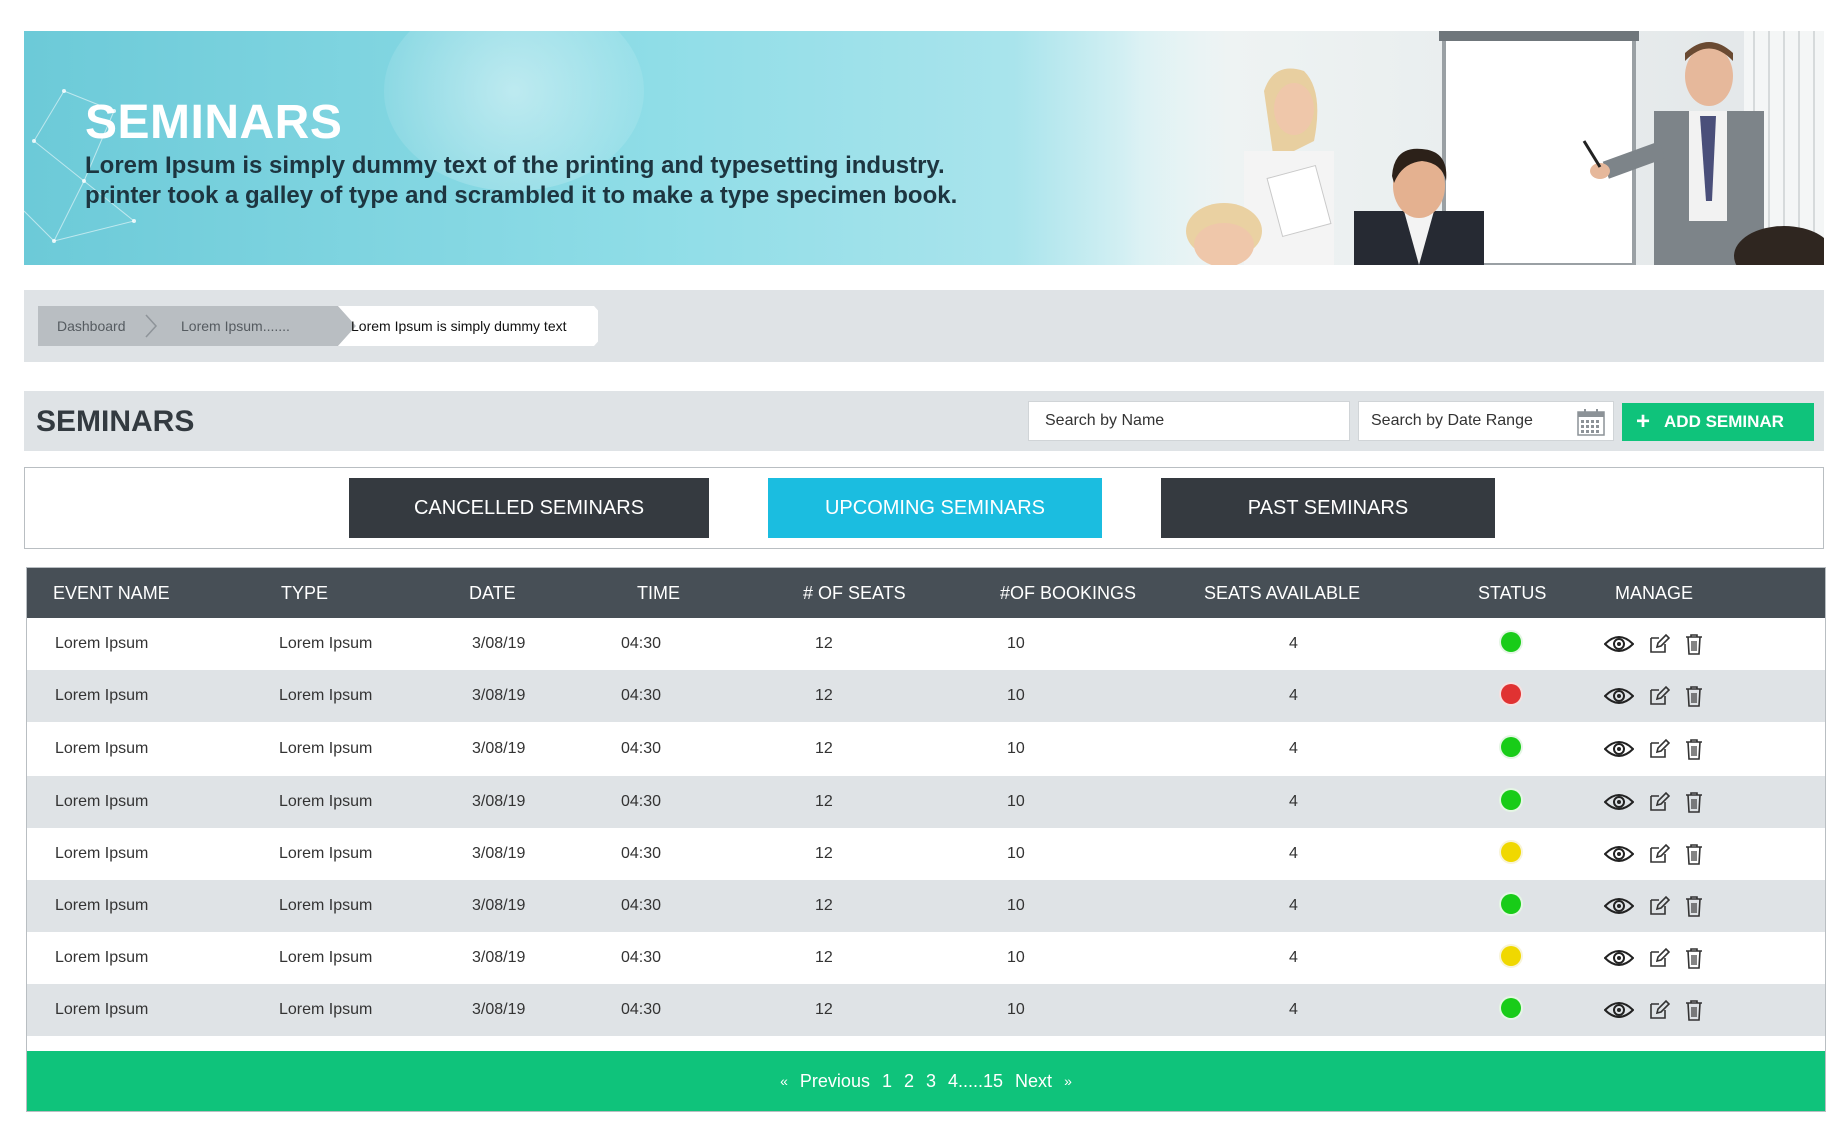 The height and width of the screenshot is (1138, 1848). Describe the element at coordinates (1033, 1081) in the screenshot. I see `pagination-next: Next` at that location.